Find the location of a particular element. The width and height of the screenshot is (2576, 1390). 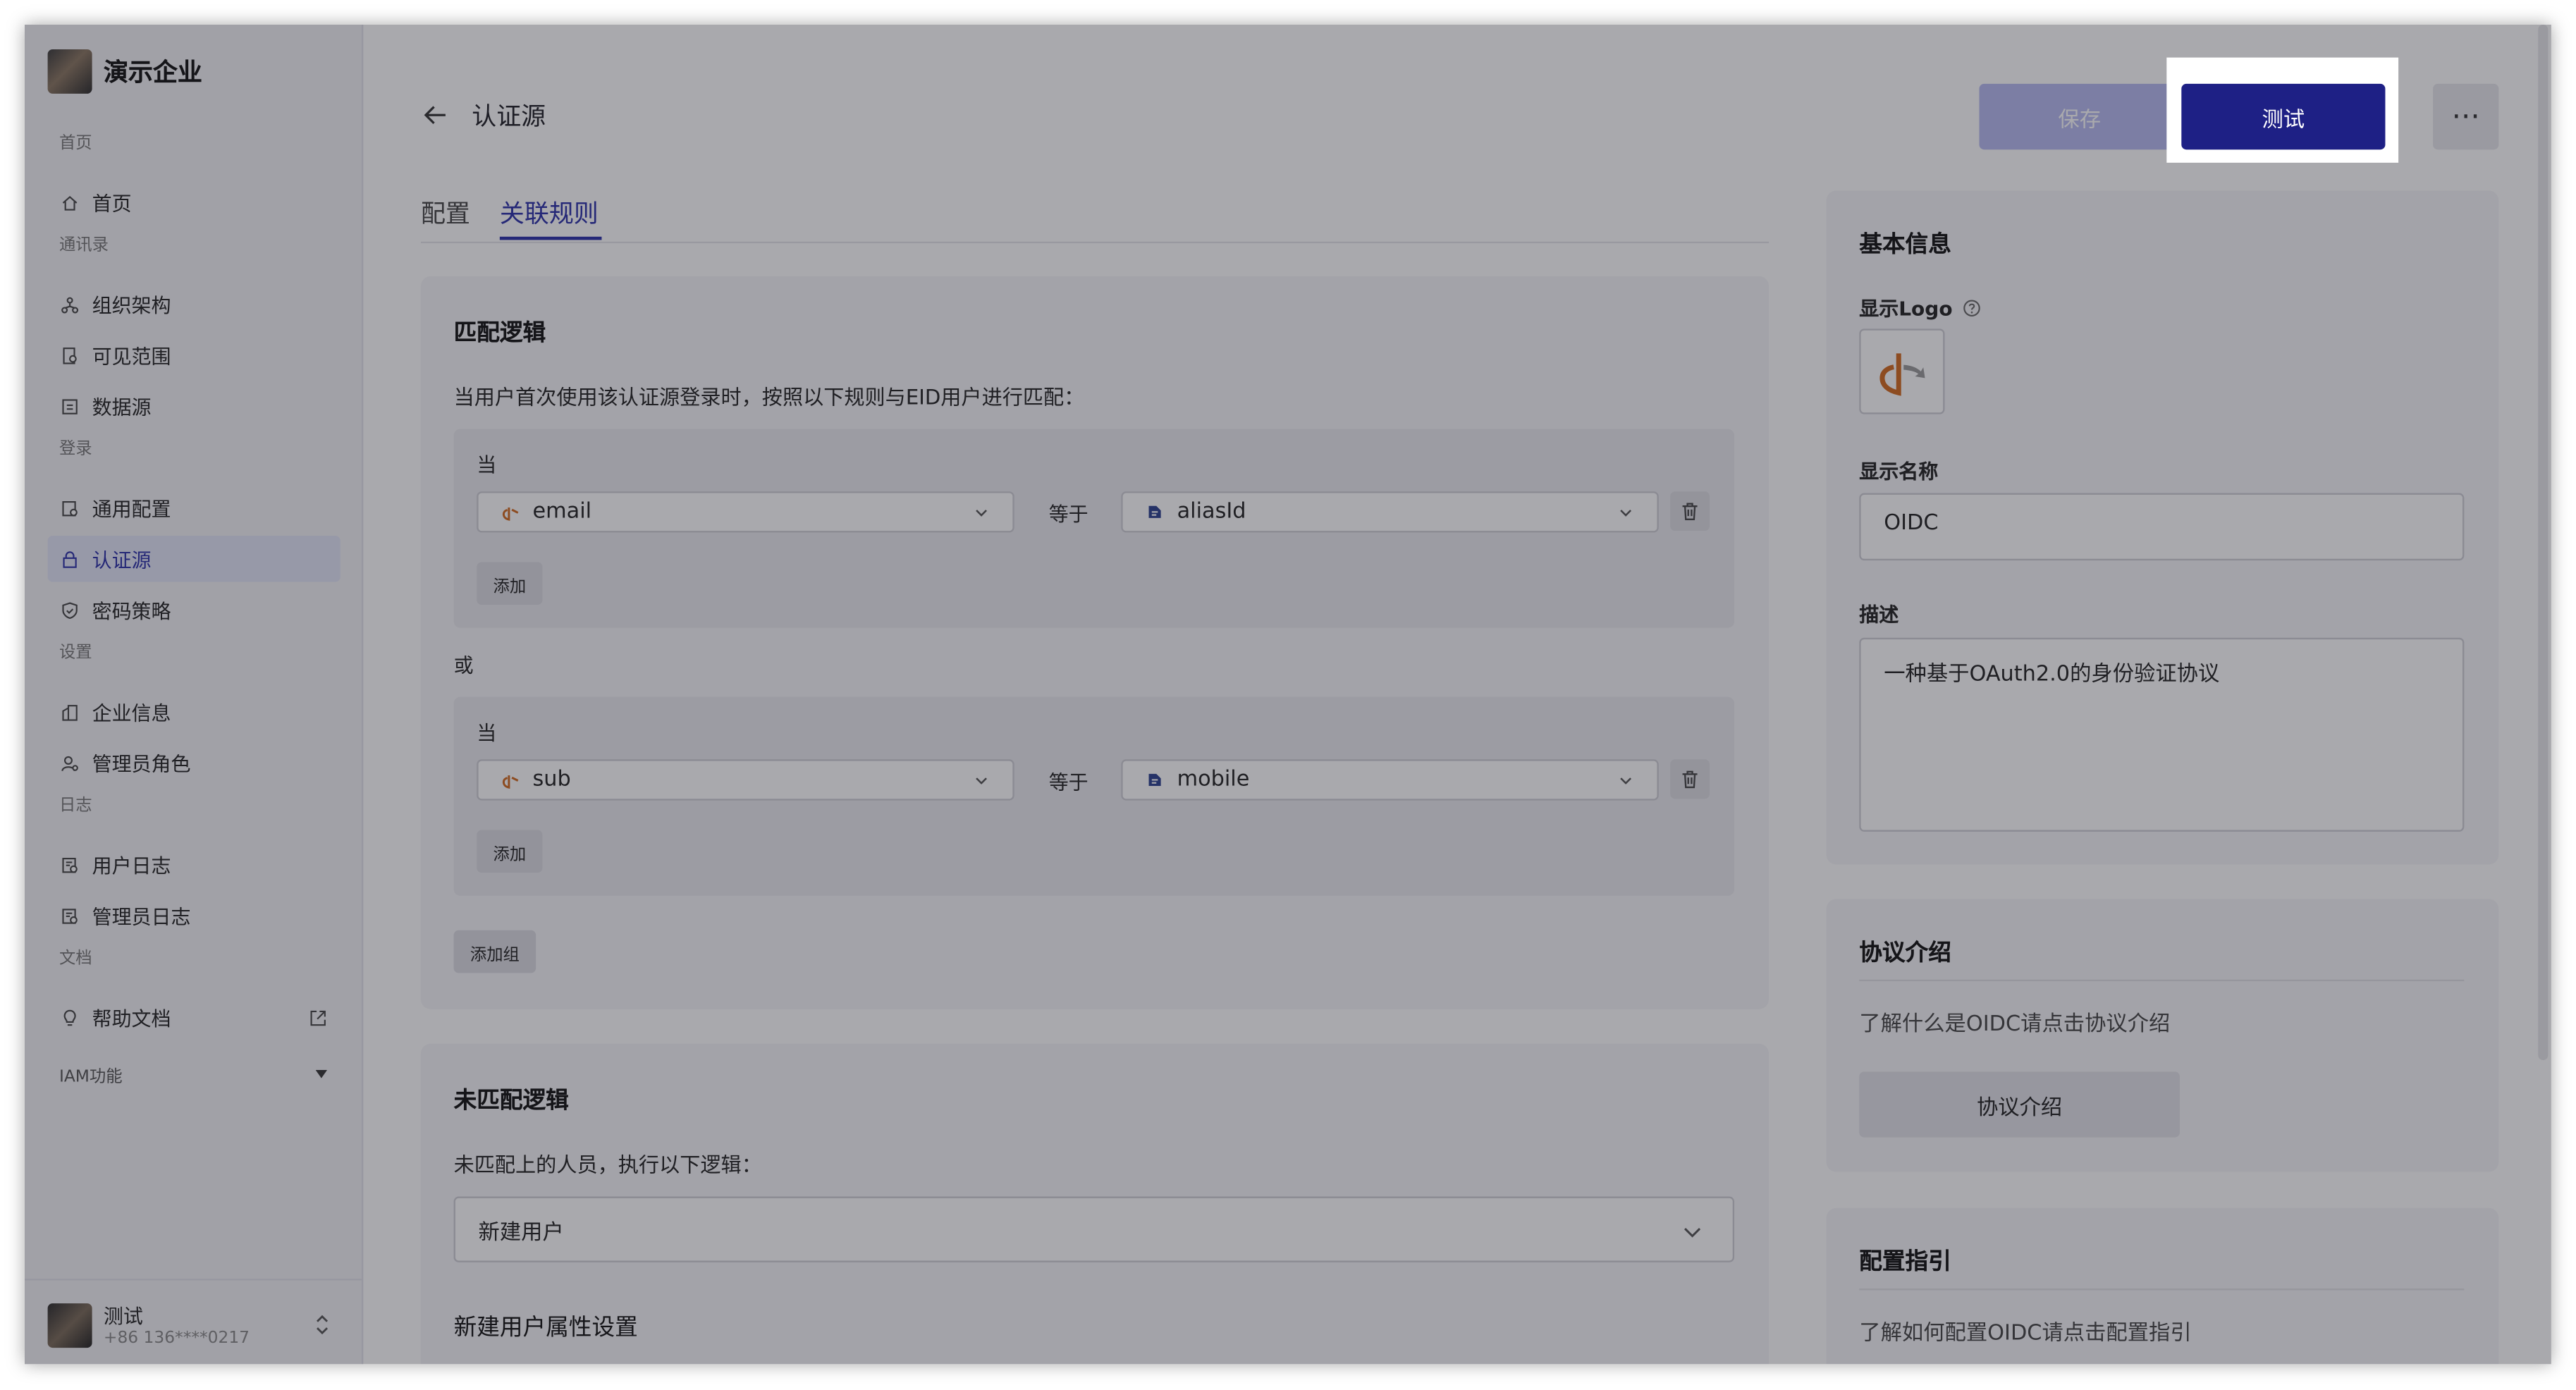

scrollbar-thumb is located at coordinates (2543, 542).